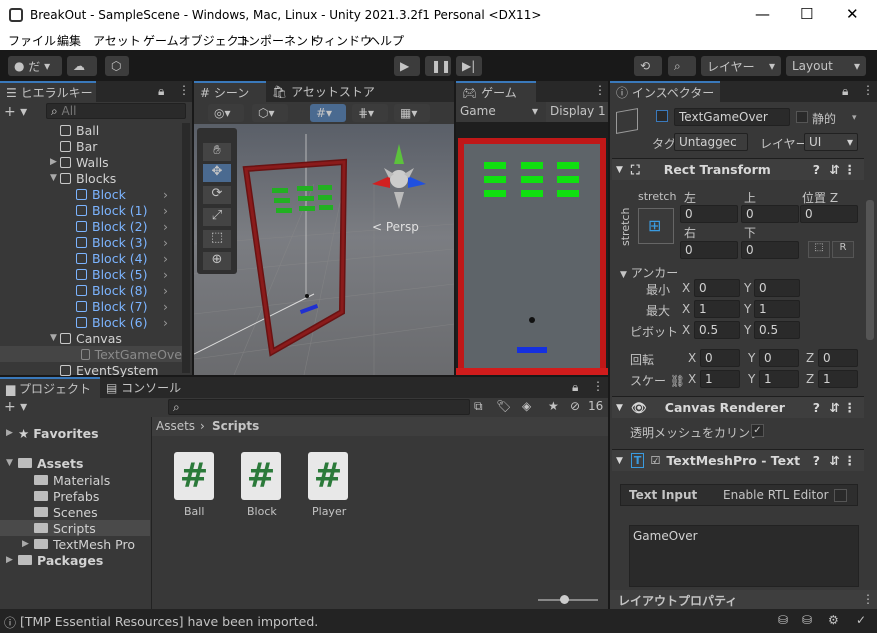 The height and width of the screenshot is (633, 877). I want to click on active-checkbox, so click(662, 116).